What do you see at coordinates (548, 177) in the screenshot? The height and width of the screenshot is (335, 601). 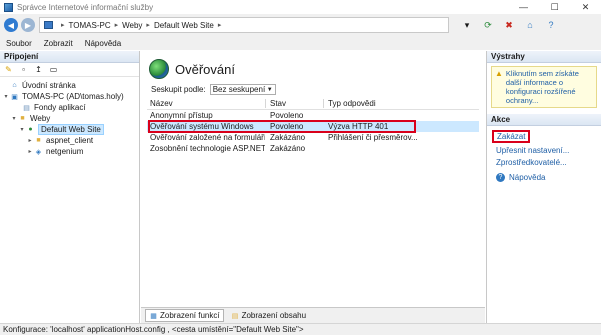 I see `action-help: ? Nápověda` at bounding box center [548, 177].